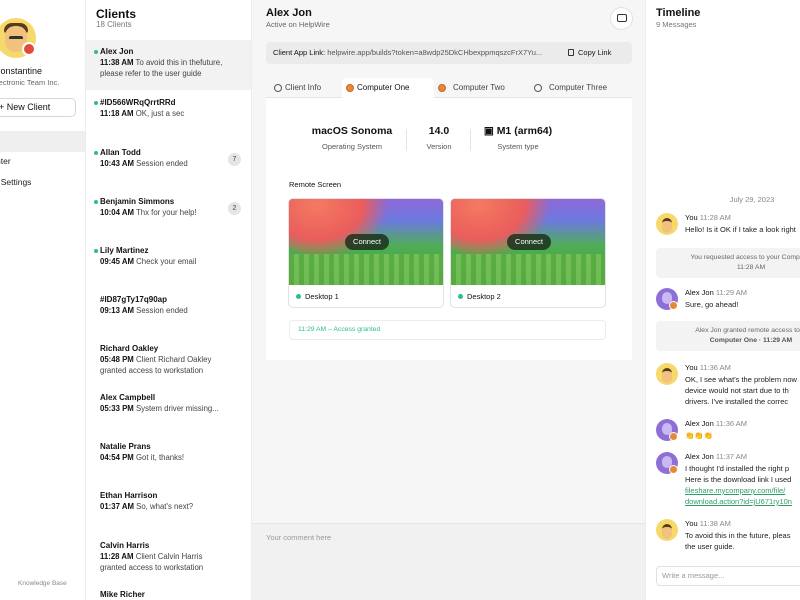 The width and height of the screenshot is (800, 600). What do you see at coordinates (133, 299) in the screenshot?
I see `client-name: #ID87gTy17q90ap` at bounding box center [133, 299].